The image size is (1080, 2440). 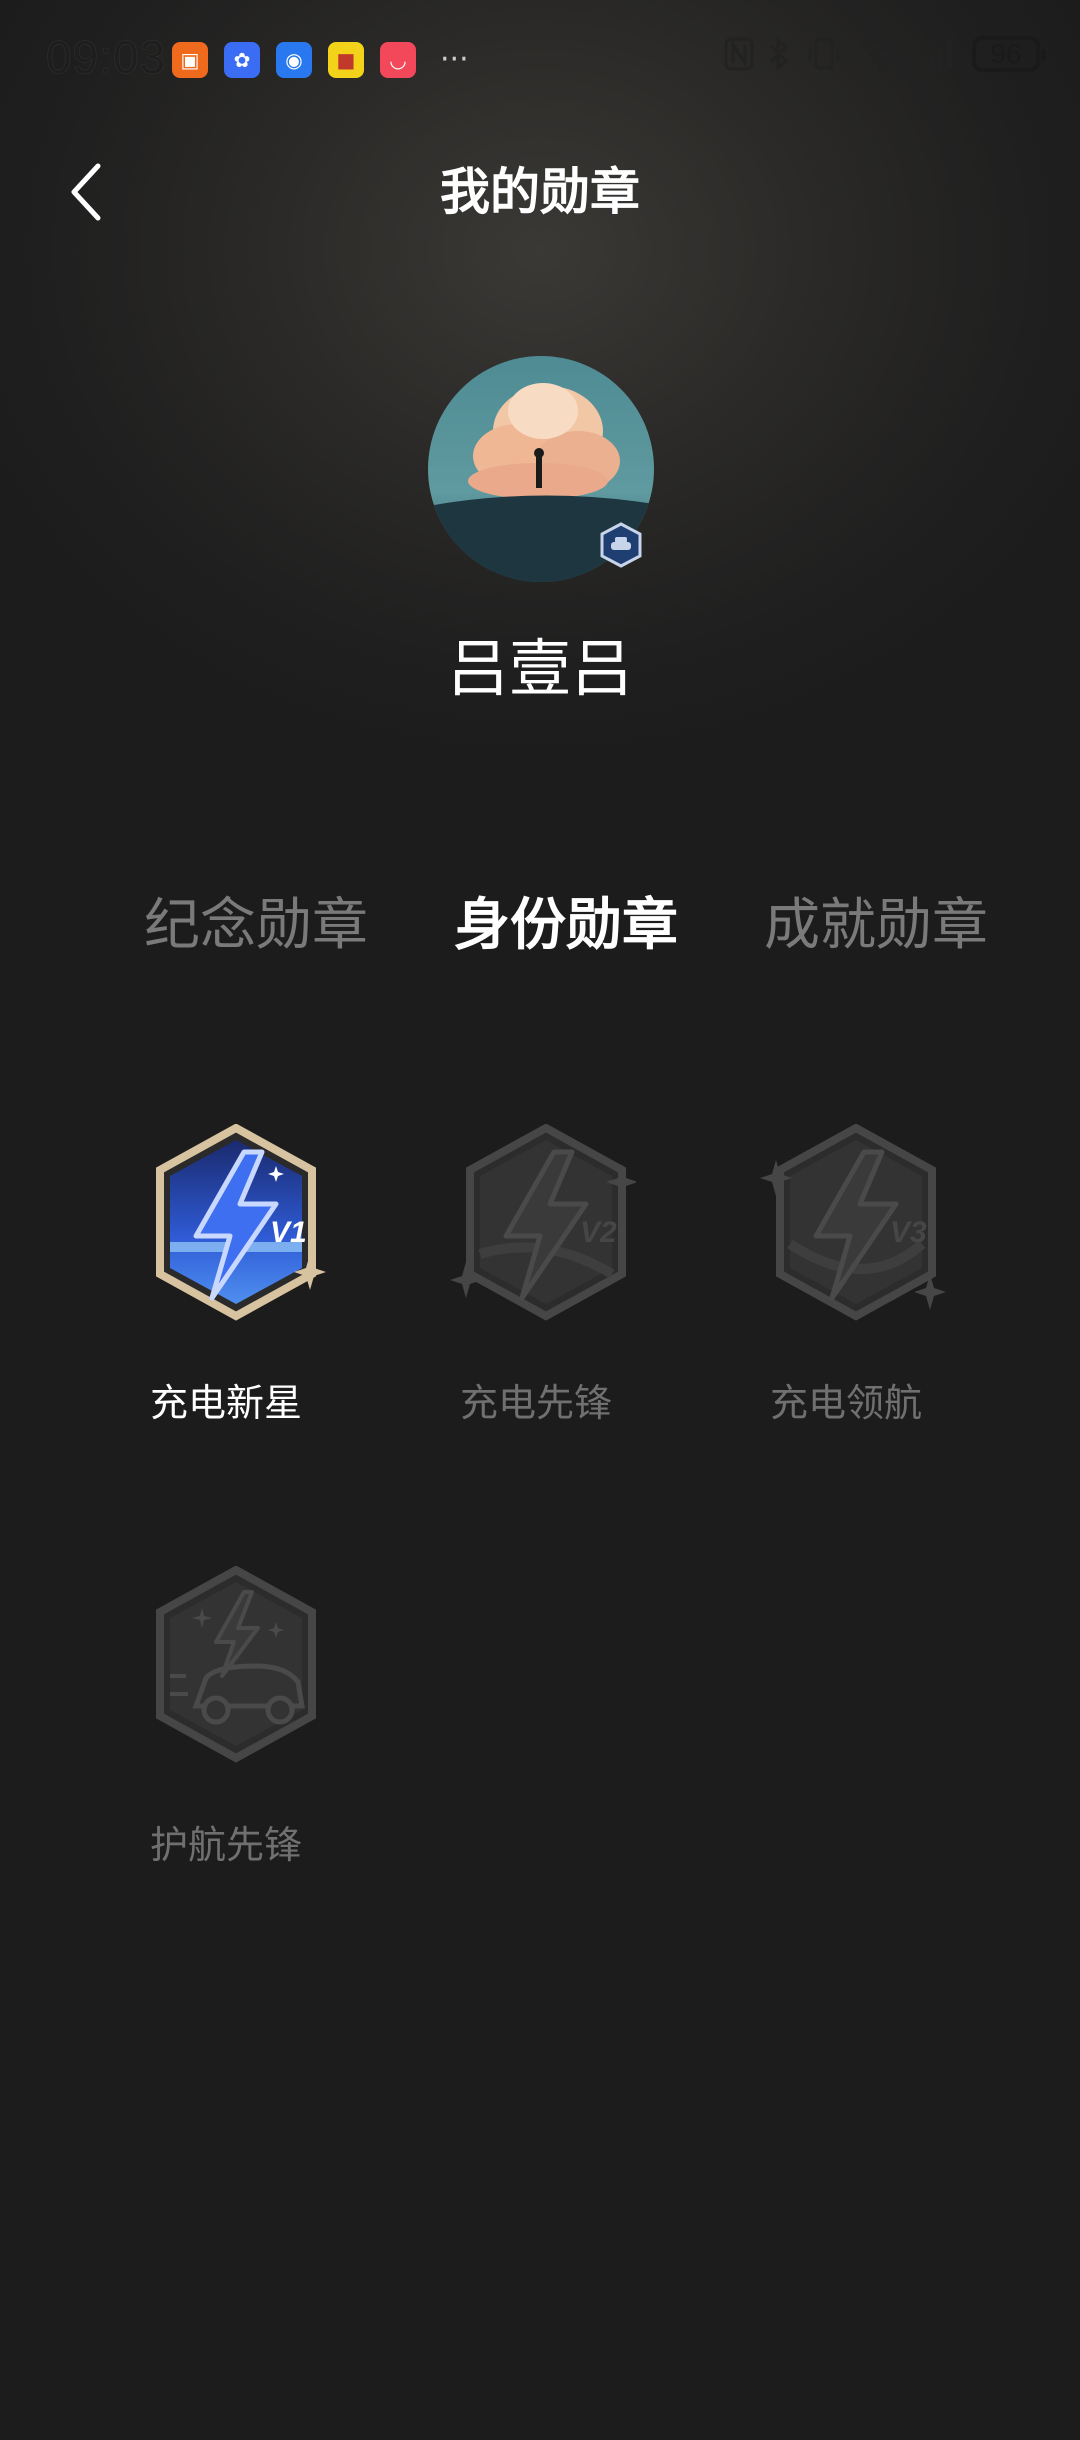 I want to click on vehicle-badge-icon, so click(x=621, y=545).